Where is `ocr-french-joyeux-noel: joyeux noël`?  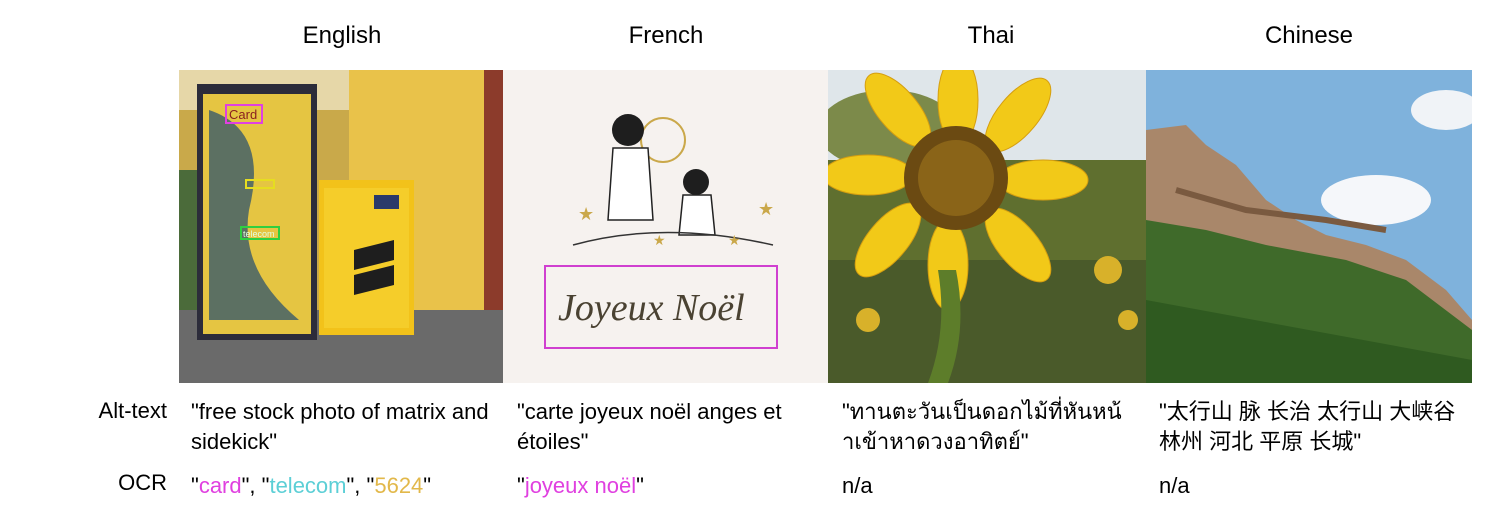
ocr-french-joyeux-noel: joyeux noël is located at coordinates (580, 485).